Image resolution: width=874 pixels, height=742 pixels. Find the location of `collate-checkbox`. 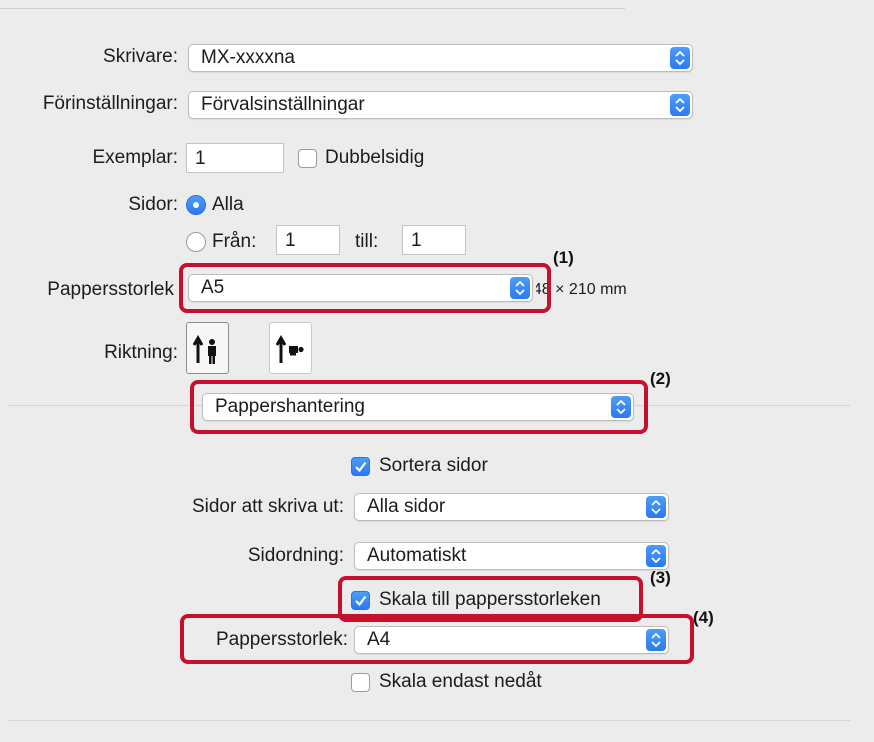

collate-checkbox is located at coordinates (360, 466).